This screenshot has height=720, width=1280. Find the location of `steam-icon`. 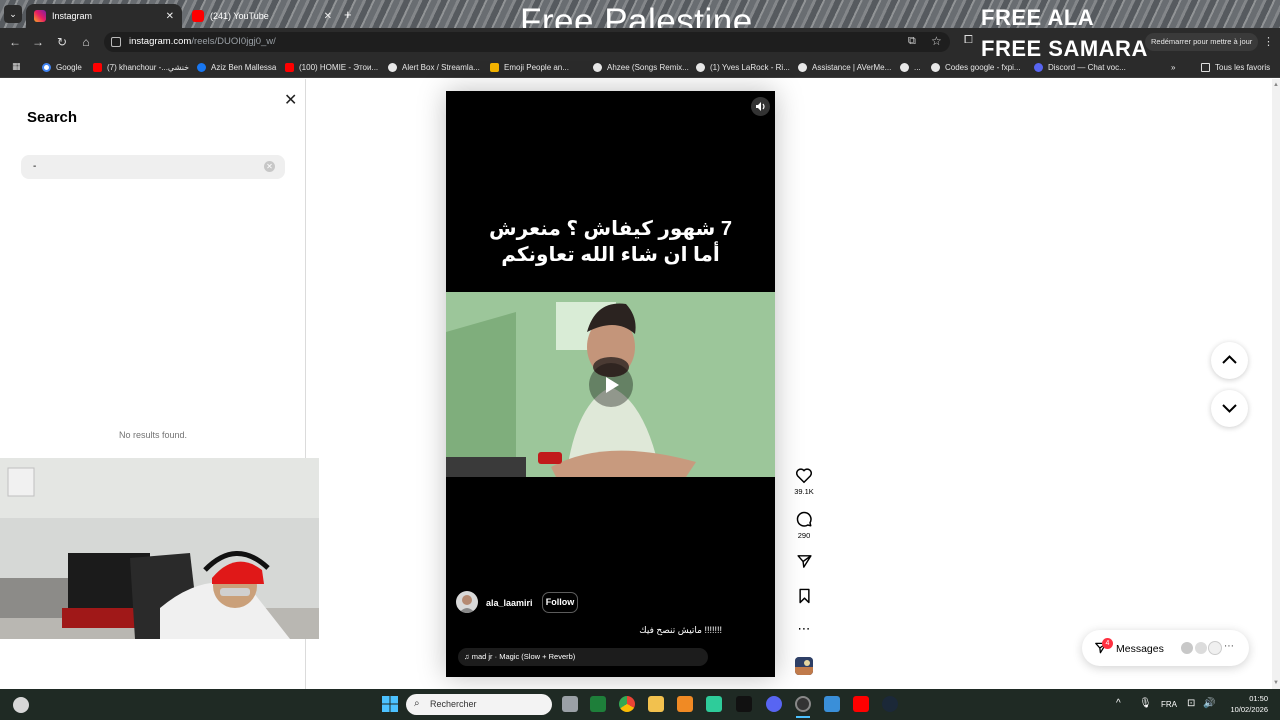

steam-icon is located at coordinates (890, 704).